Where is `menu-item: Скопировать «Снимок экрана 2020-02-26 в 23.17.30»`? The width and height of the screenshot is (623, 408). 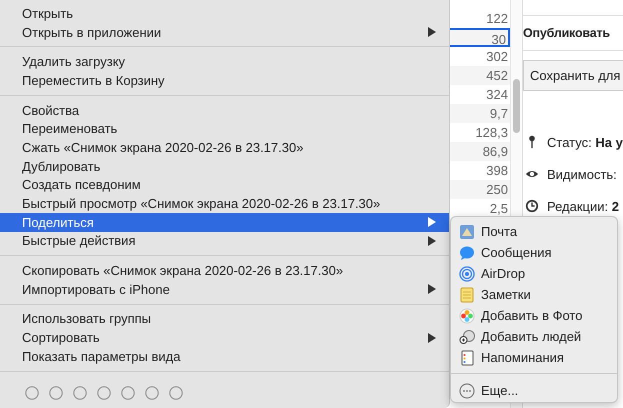 menu-item: Скопировать «Снимок экрана 2020-02-26 в 23.17.30» is located at coordinates (224, 270).